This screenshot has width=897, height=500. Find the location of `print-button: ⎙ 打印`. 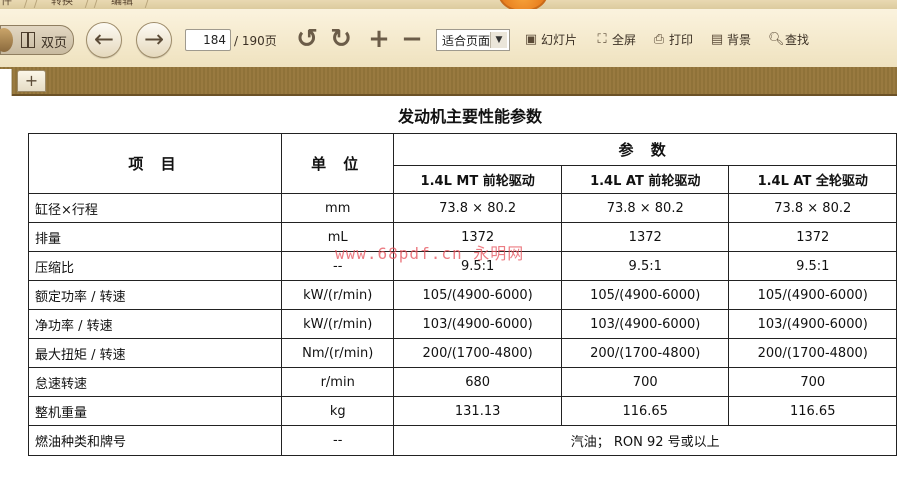

print-button: ⎙ 打印 is located at coordinates (672, 39).